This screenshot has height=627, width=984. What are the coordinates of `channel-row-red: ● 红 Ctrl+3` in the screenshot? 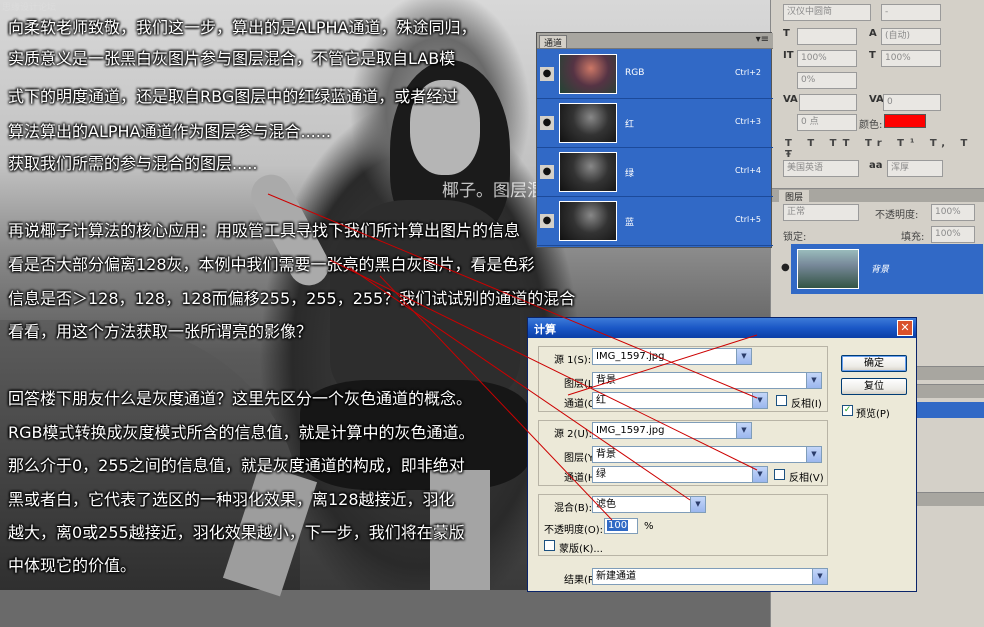 It's located at (655, 123).